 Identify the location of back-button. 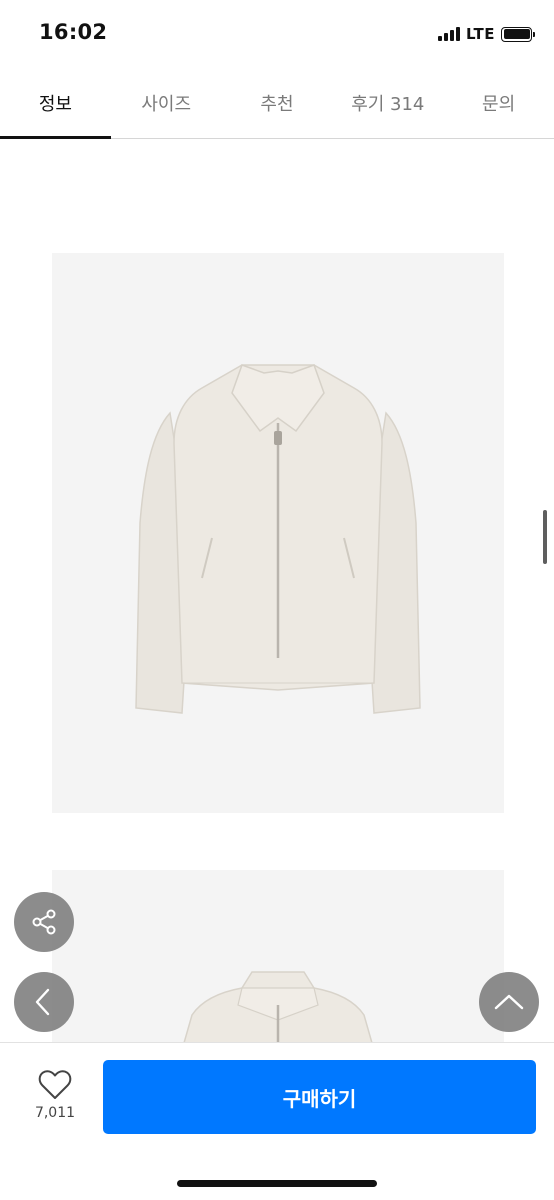
(44, 1002).